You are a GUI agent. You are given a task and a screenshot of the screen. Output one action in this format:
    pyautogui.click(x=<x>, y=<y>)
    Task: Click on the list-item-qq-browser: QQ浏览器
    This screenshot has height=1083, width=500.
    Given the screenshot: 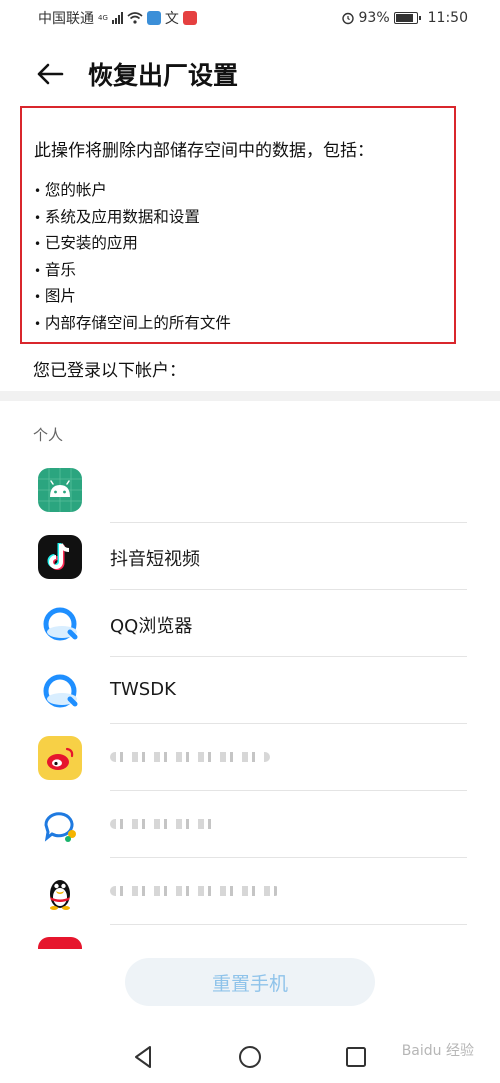 What is the action you would take?
    pyautogui.click(x=250, y=623)
    